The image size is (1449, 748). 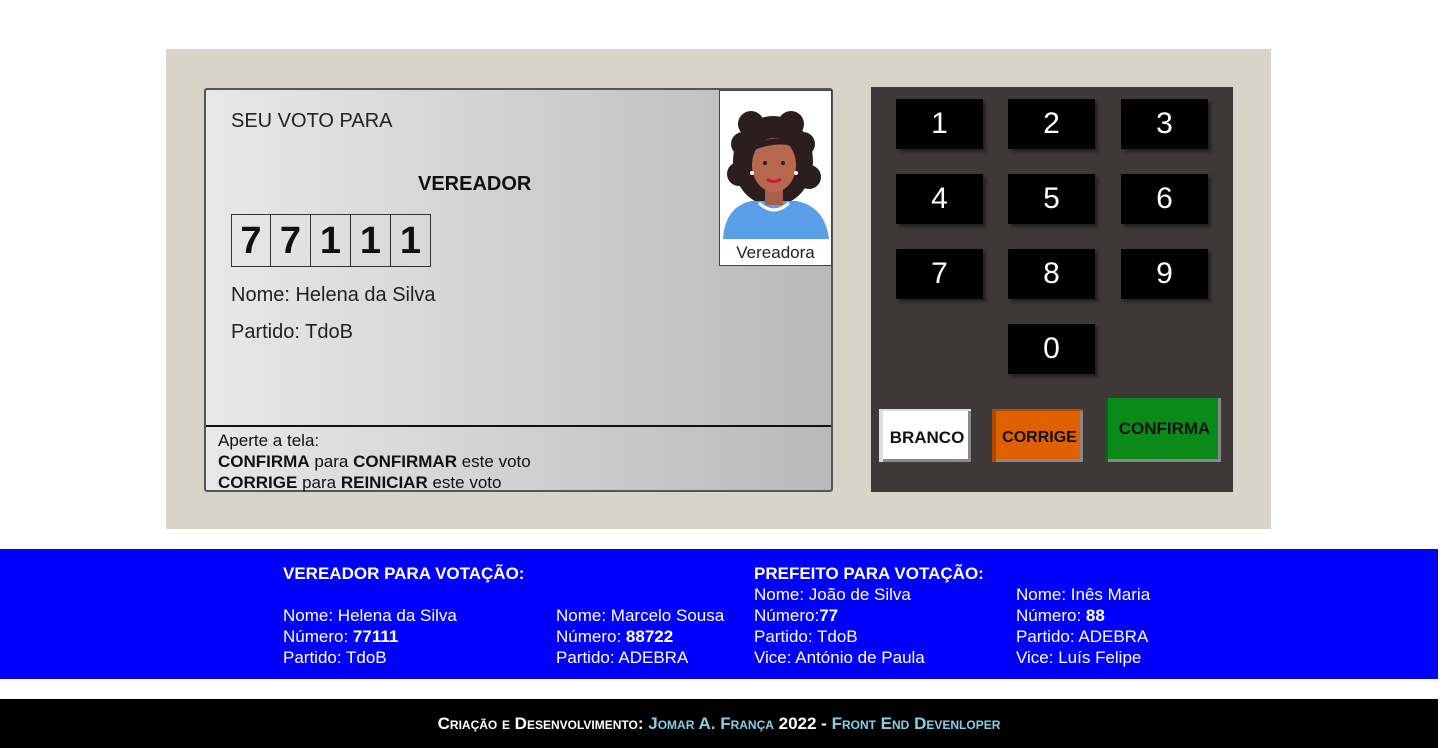 What do you see at coordinates (775, 252) in the screenshot?
I see `photo-caption: Vereadora` at bounding box center [775, 252].